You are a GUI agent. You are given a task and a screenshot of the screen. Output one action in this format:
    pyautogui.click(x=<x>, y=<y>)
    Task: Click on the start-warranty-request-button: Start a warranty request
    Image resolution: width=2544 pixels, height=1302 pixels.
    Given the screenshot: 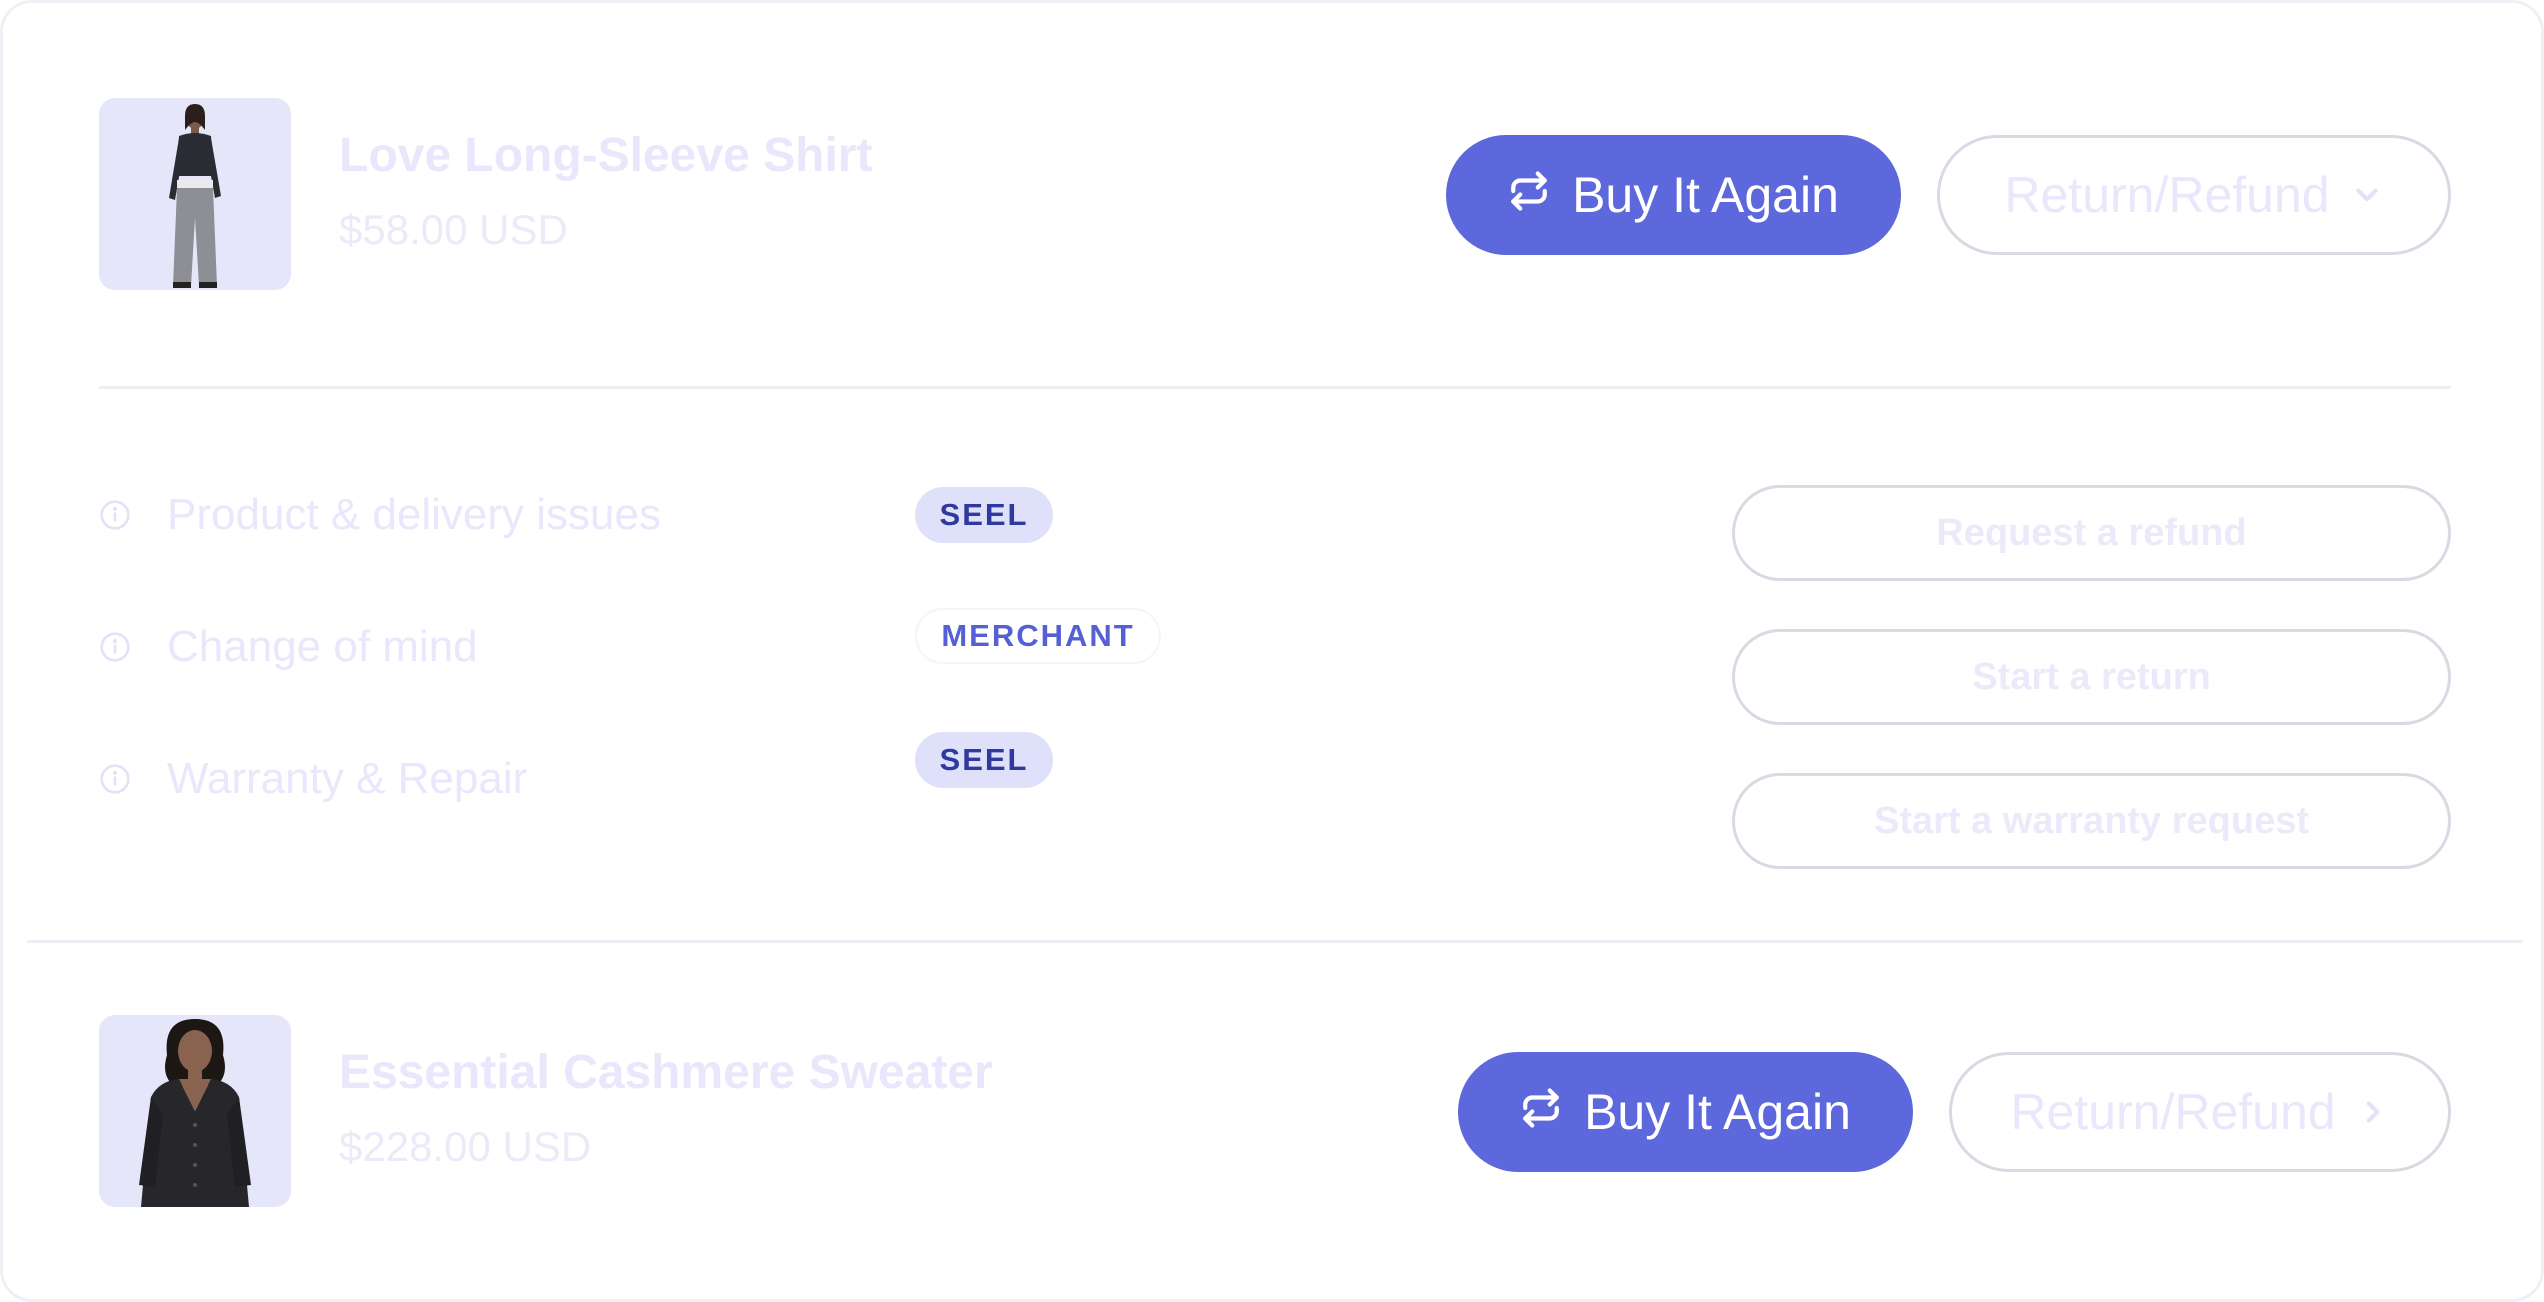 What is the action you would take?
    pyautogui.click(x=2091, y=821)
    